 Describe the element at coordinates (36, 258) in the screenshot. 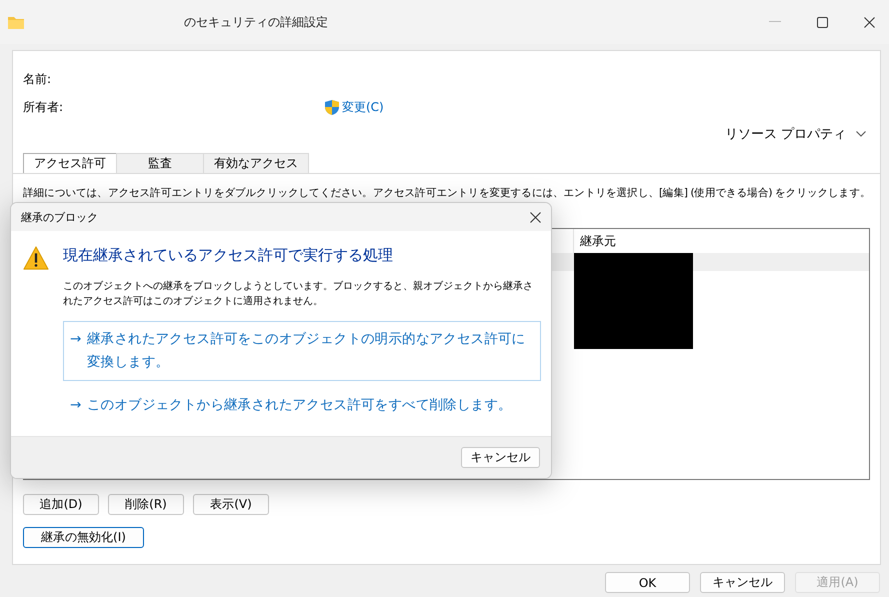

I see `warning-icon` at that location.